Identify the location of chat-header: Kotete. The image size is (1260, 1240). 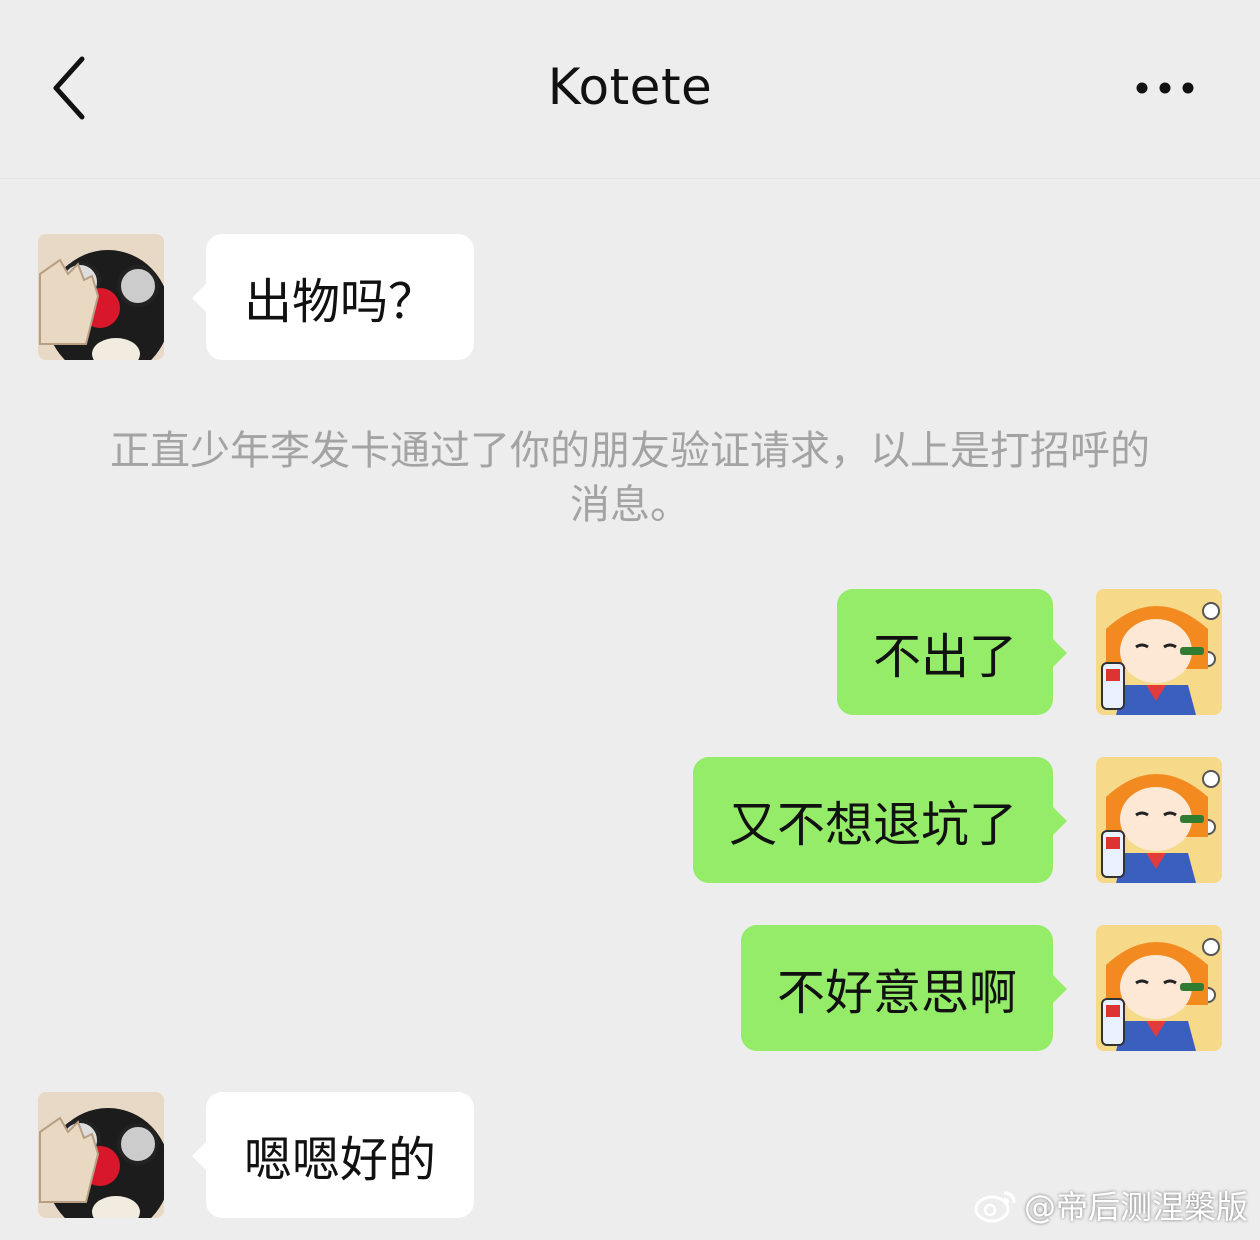
(630, 89).